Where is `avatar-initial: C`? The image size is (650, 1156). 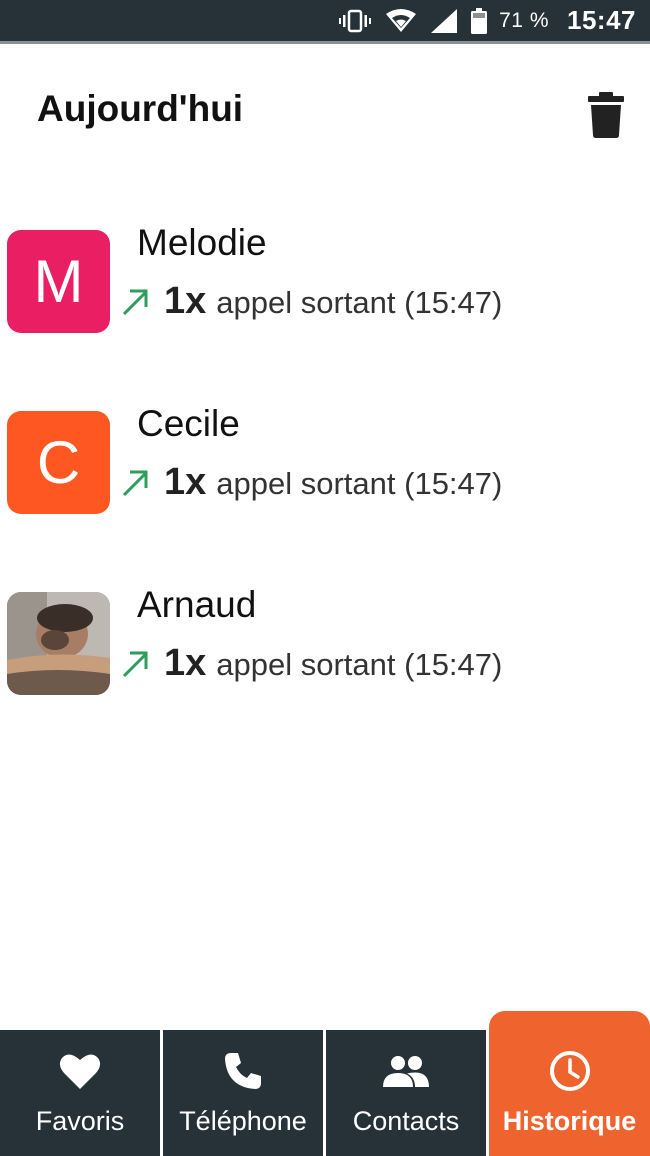 avatar-initial: C is located at coordinates (58, 462).